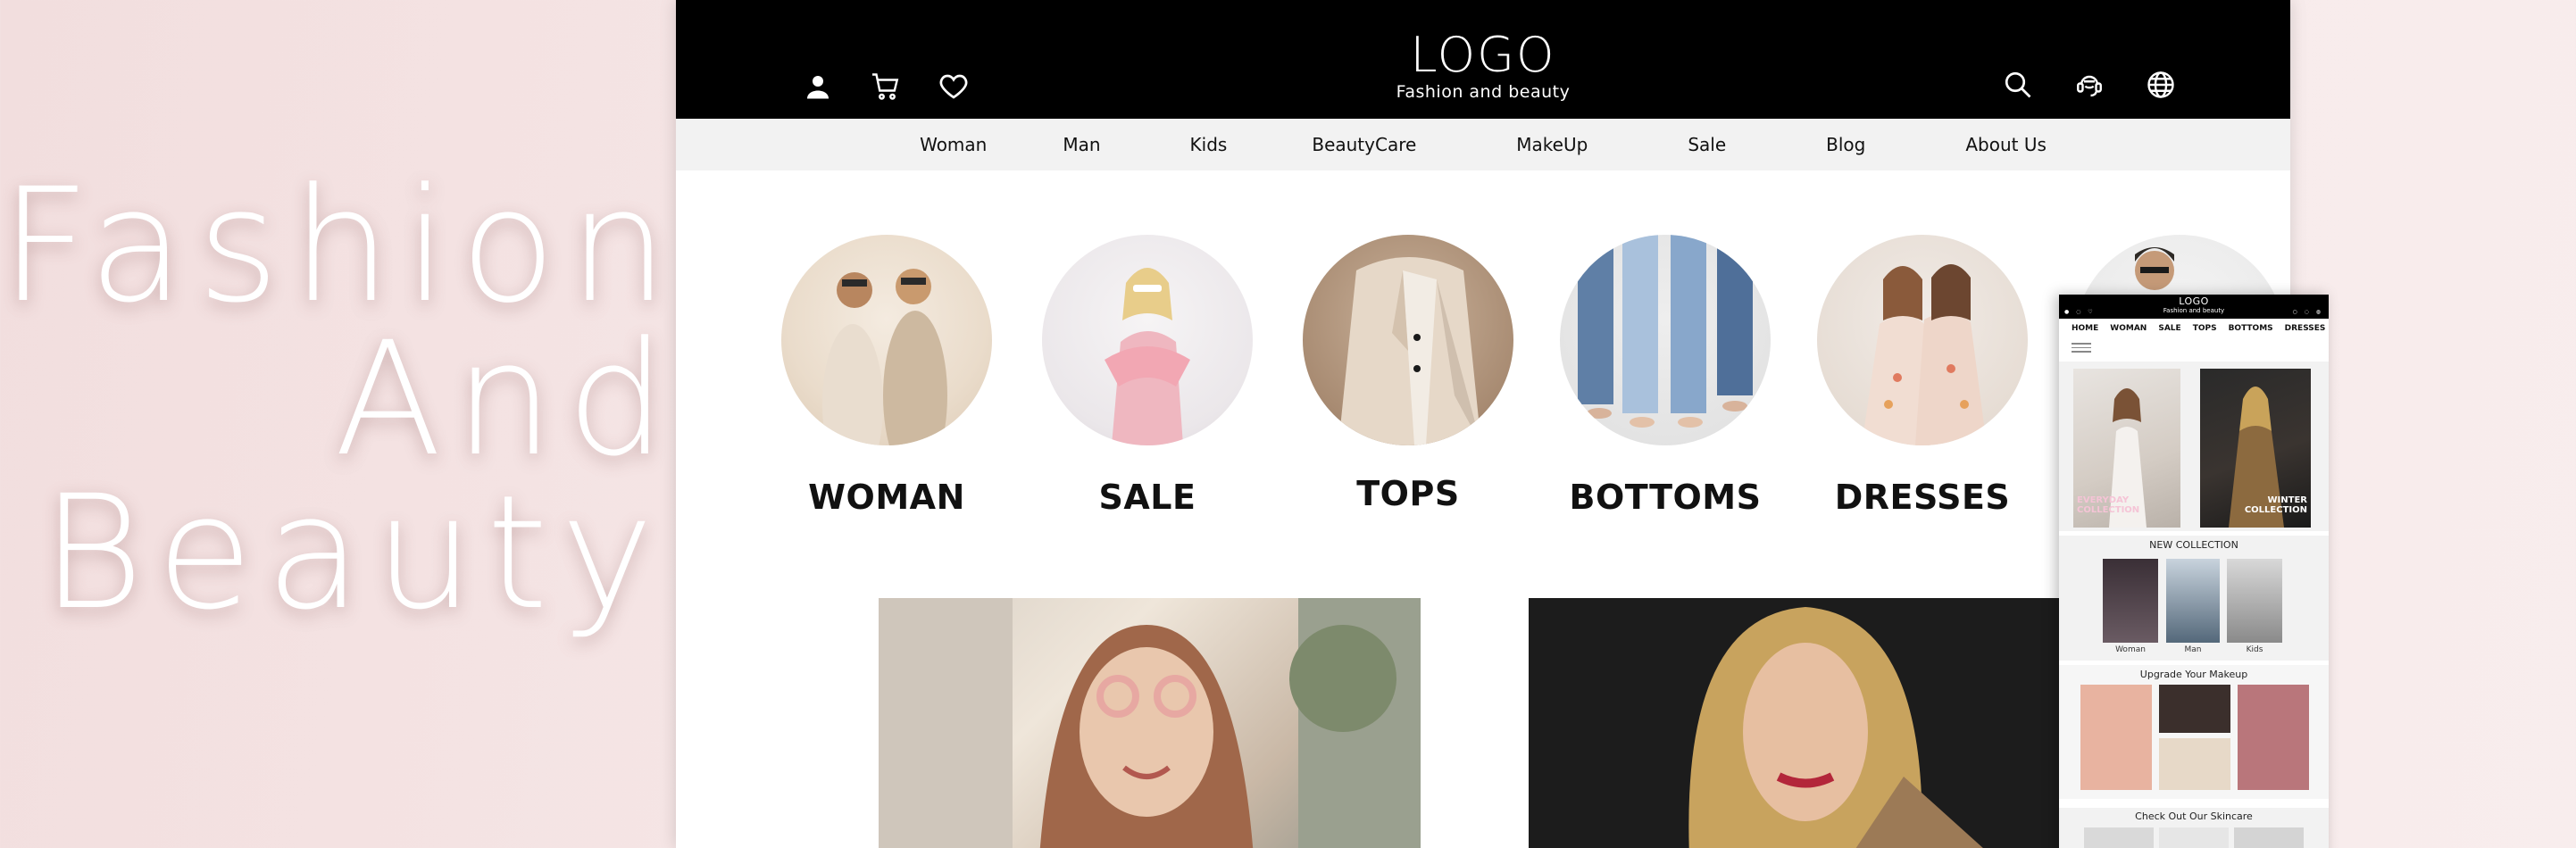  I want to click on category-bottoms-image, so click(1665, 340).